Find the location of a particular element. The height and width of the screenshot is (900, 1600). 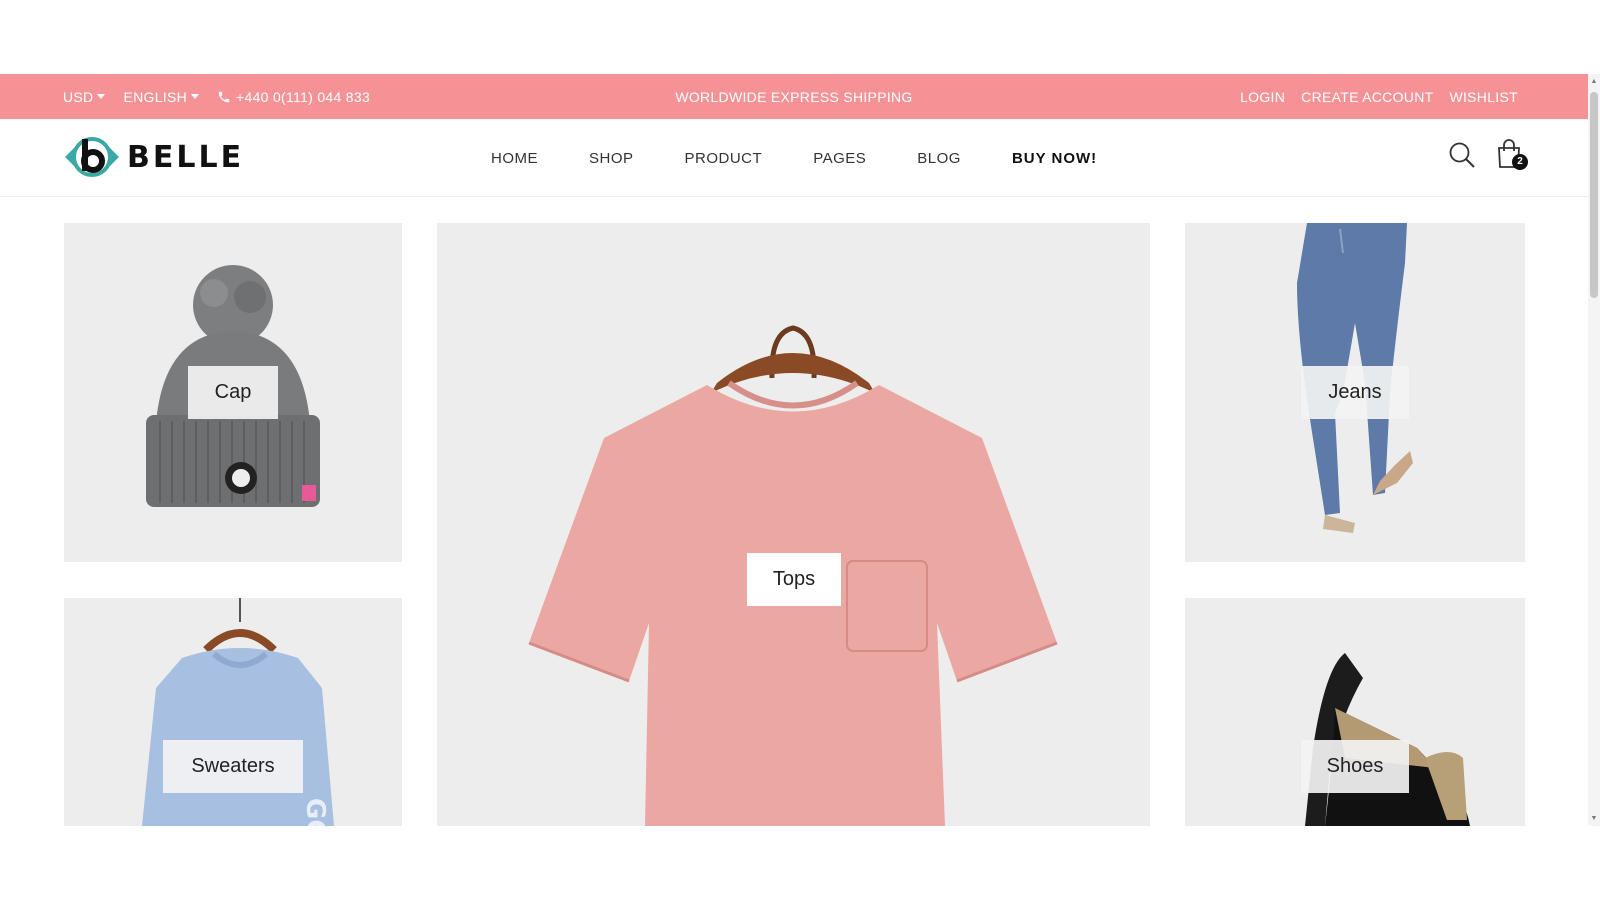

create-account-link: CREATE ACCOUNT is located at coordinates (1367, 97).